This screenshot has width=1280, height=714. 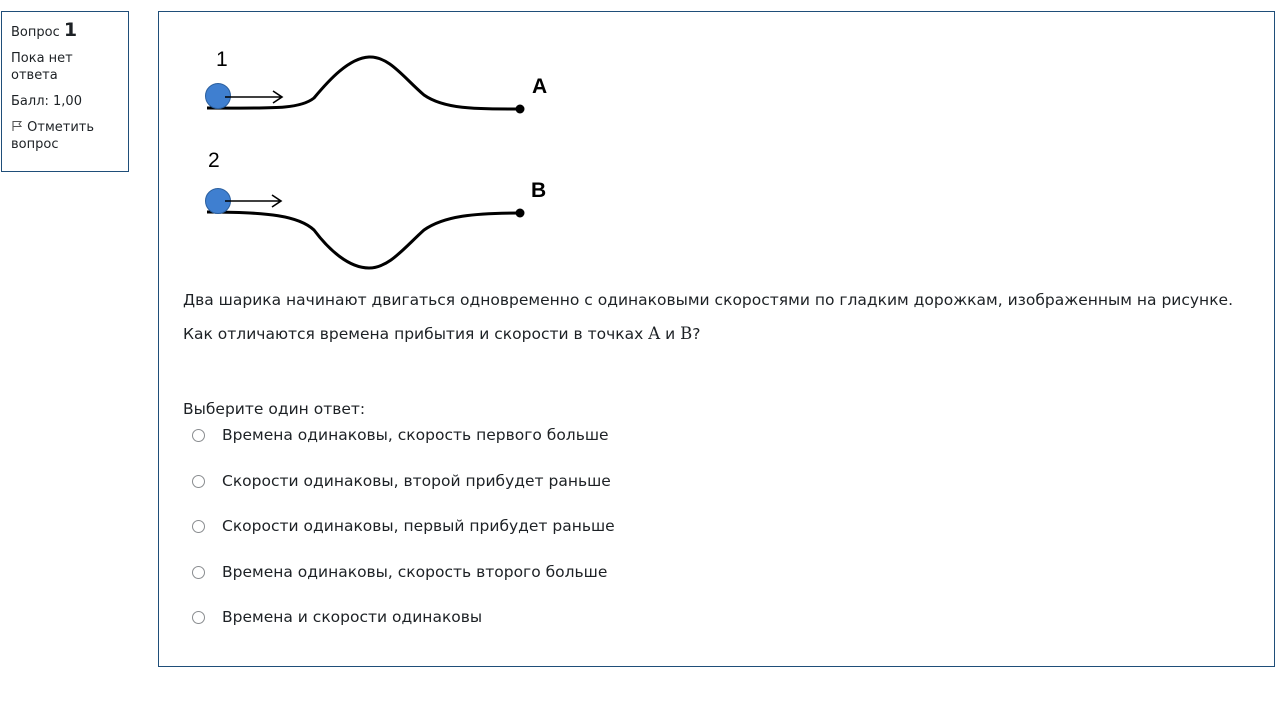 What do you see at coordinates (70, 30) in the screenshot?
I see `question-number: 1` at bounding box center [70, 30].